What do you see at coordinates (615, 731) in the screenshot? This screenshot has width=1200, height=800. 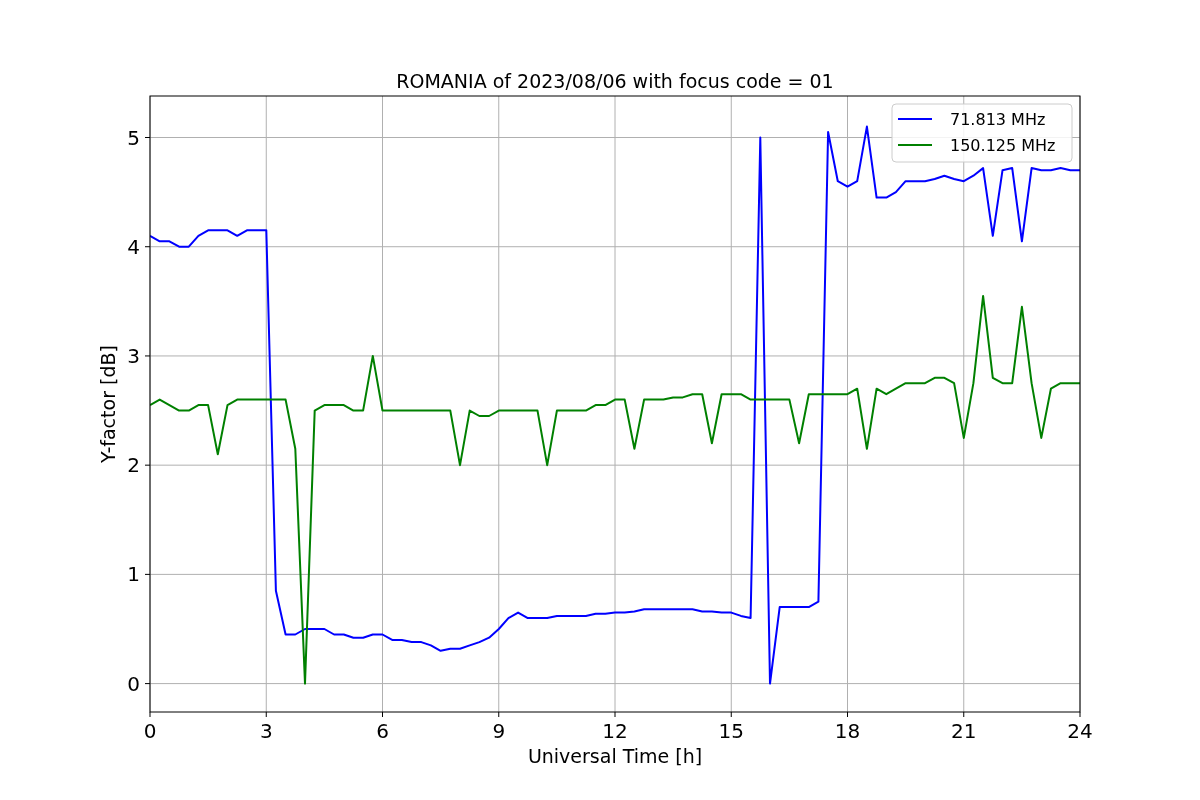 I see `x-tick-label: 12` at bounding box center [615, 731].